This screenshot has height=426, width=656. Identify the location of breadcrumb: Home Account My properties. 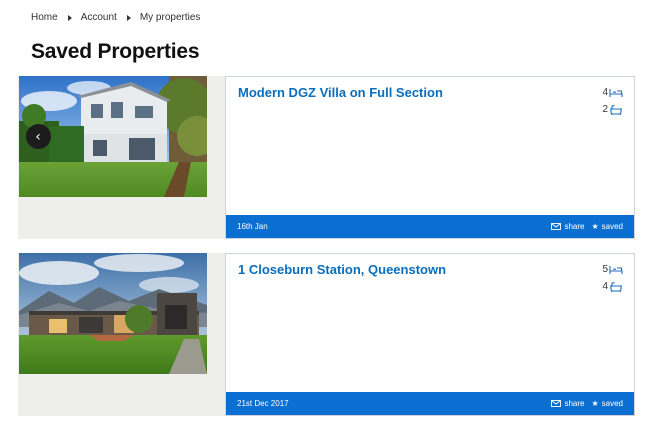
(115, 17).